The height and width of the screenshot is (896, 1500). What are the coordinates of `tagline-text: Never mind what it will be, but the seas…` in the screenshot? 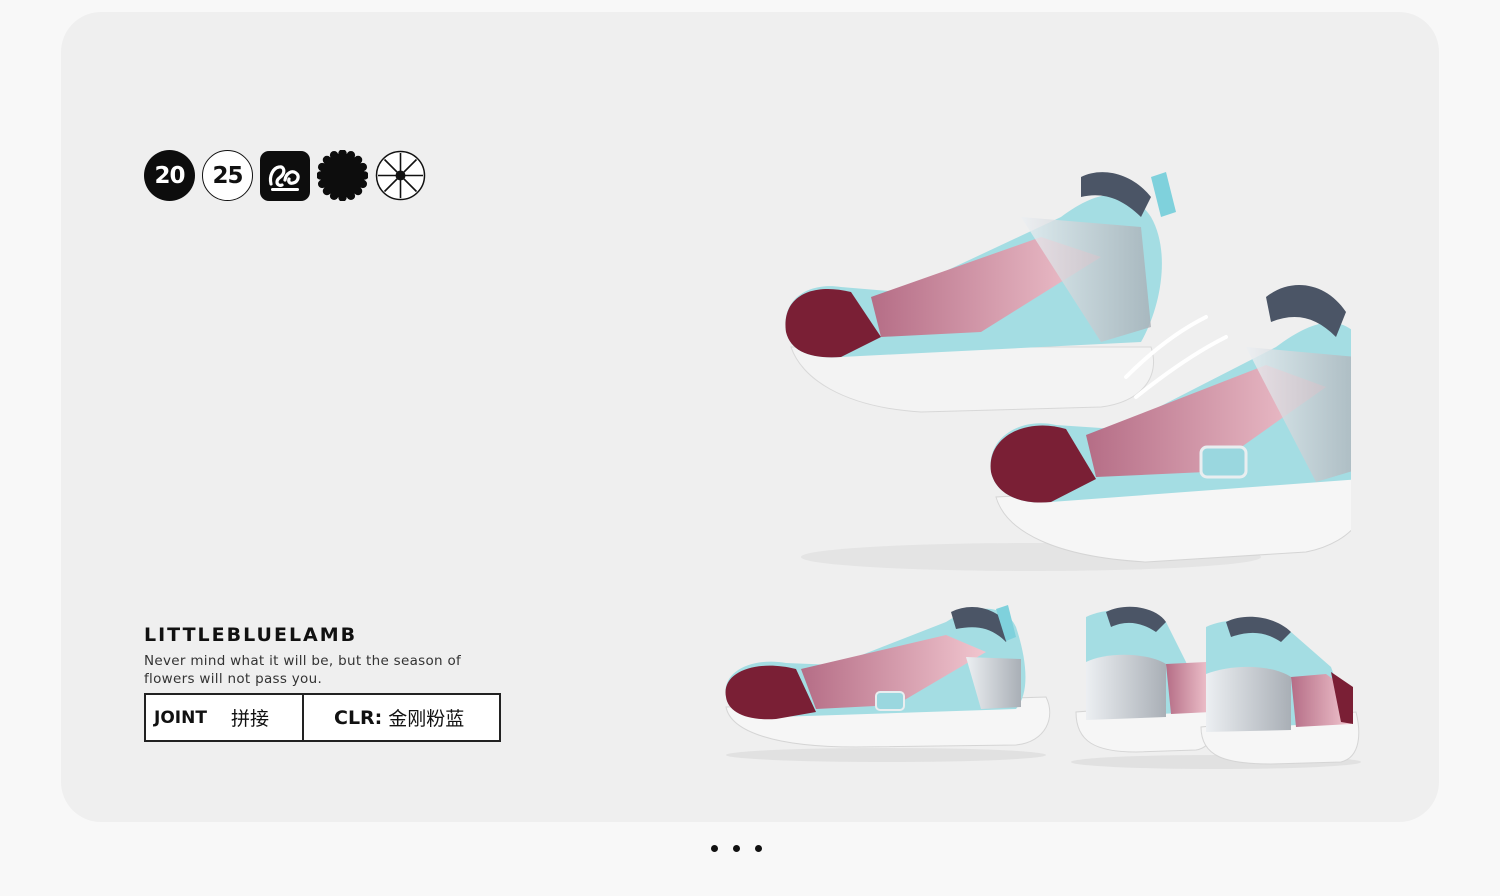 It's located at (303, 670).